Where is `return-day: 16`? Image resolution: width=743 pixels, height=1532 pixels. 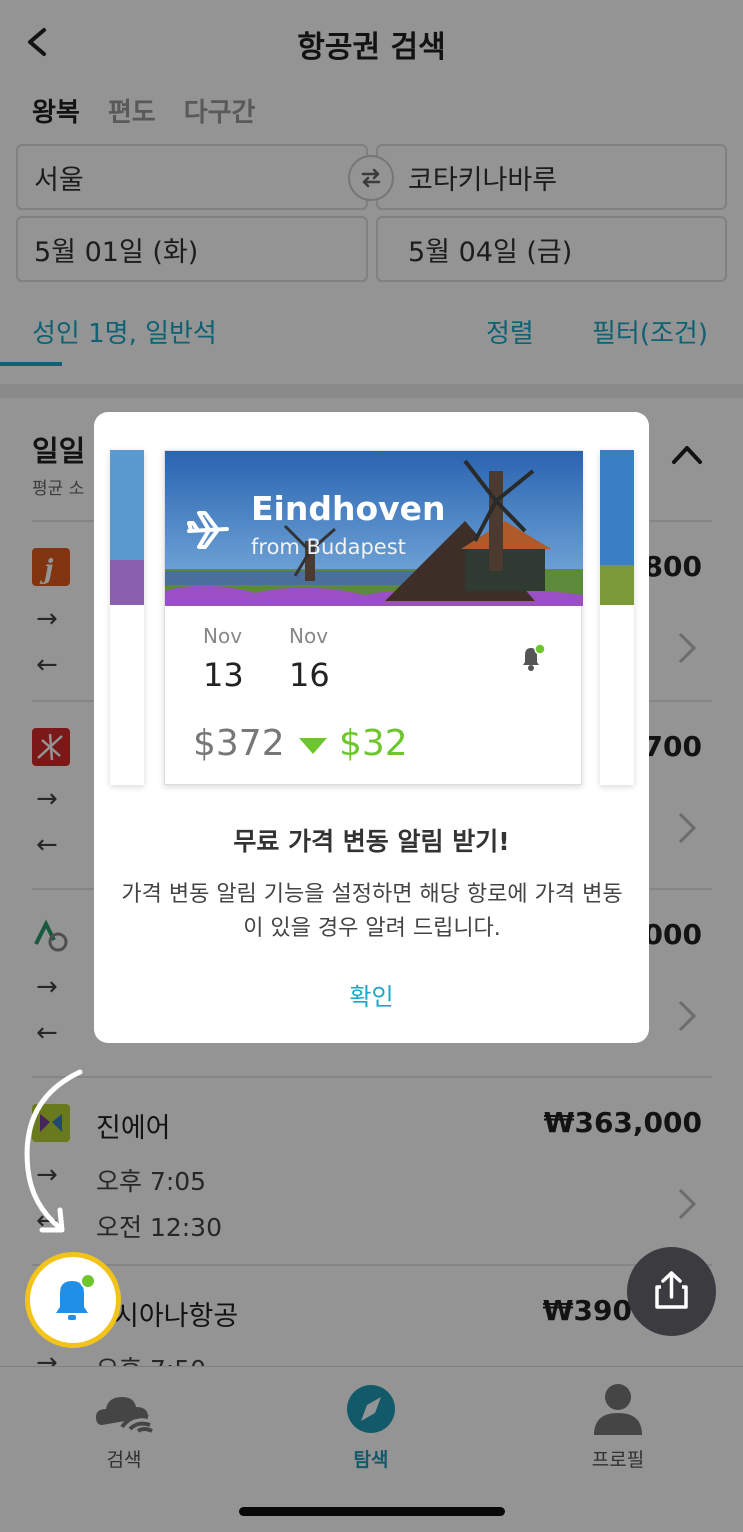 return-day: 16 is located at coordinates (309, 675).